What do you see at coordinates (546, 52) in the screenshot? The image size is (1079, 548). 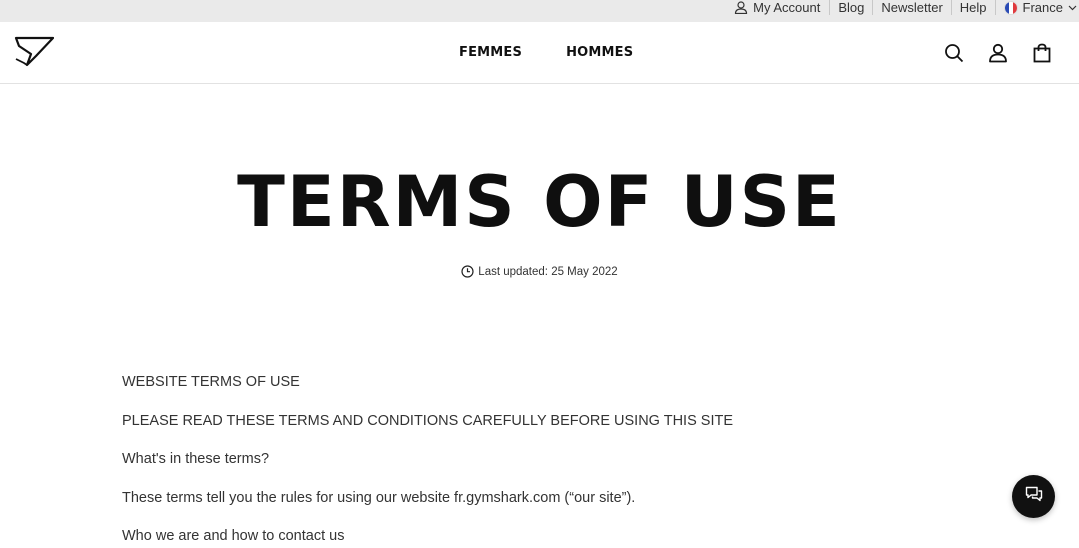 I see `primary-nav: FEMMES HOMMES` at bounding box center [546, 52].